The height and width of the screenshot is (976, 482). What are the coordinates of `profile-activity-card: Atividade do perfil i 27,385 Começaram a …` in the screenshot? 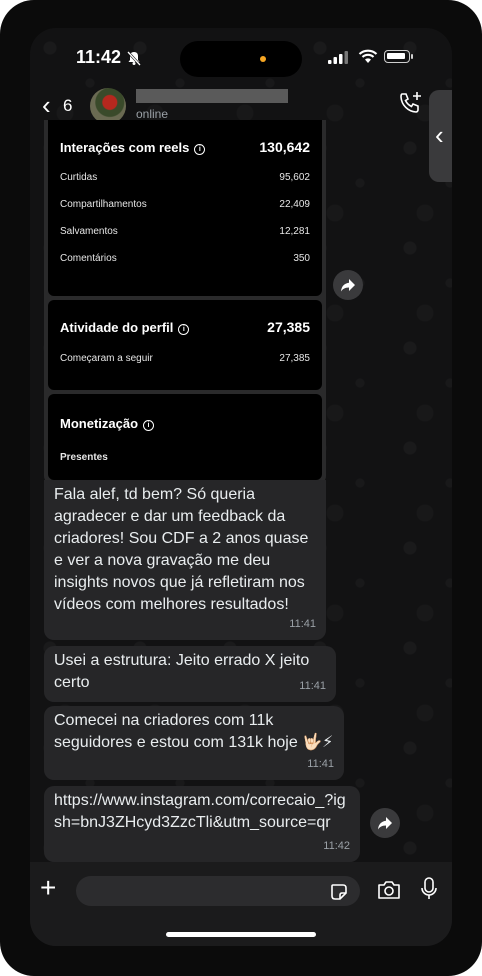 It's located at (185, 345).